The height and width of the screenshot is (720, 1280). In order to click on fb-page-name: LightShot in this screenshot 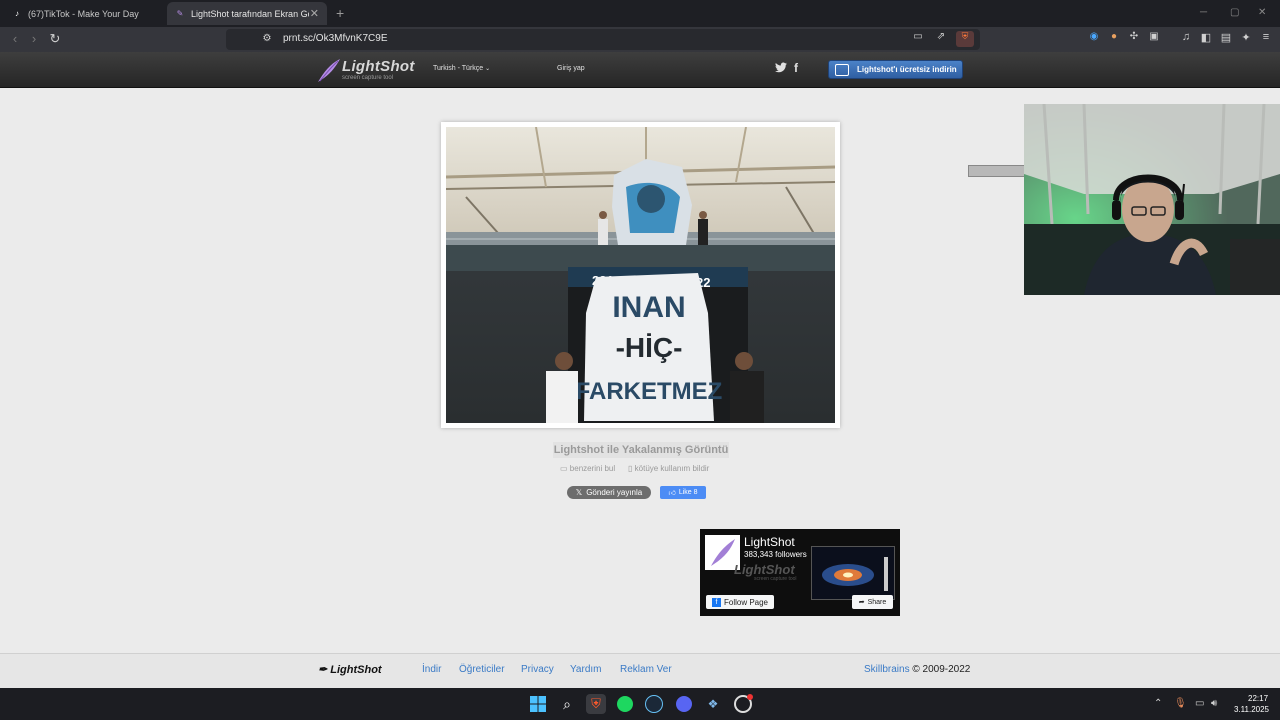, I will do `click(769, 542)`.